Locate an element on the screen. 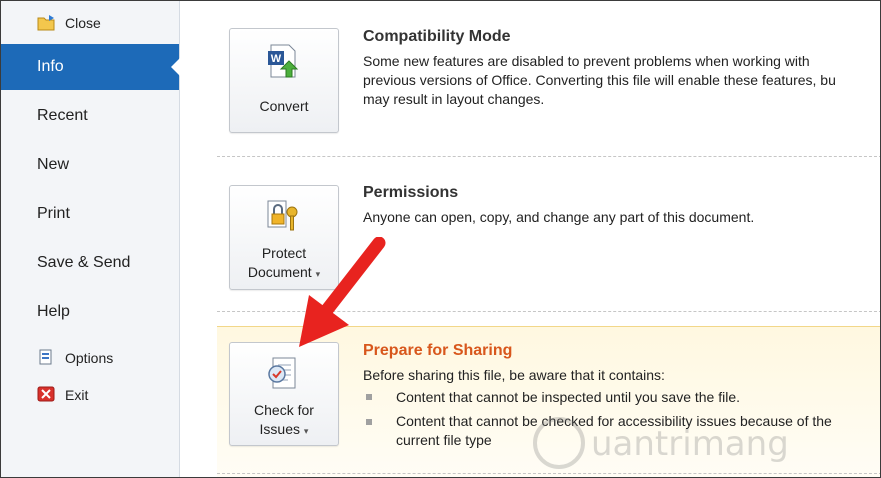  sidebar-item-info: Info is located at coordinates (90, 67).